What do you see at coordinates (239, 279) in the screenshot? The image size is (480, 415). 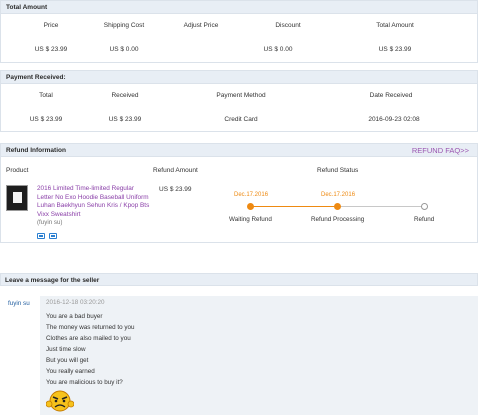 I see `message-panel-title: Leave a message for the seller` at bounding box center [239, 279].